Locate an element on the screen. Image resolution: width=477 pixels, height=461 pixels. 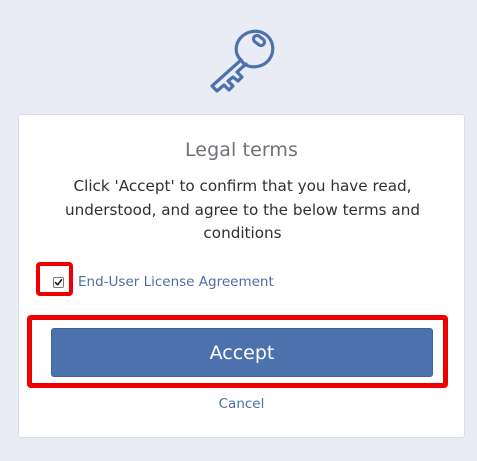
accept-button: Accept is located at coordinates (242, 352).